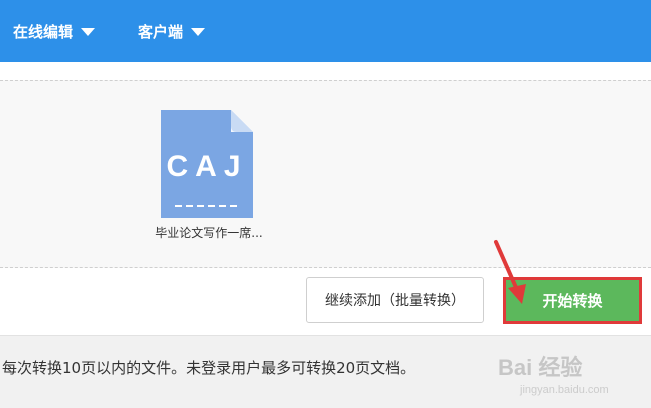 The height and width of the screenshot is (408, 651). Describe the element at coordinates (510, 272) in the screenshot. I see `red-arrow-icon` at that location.